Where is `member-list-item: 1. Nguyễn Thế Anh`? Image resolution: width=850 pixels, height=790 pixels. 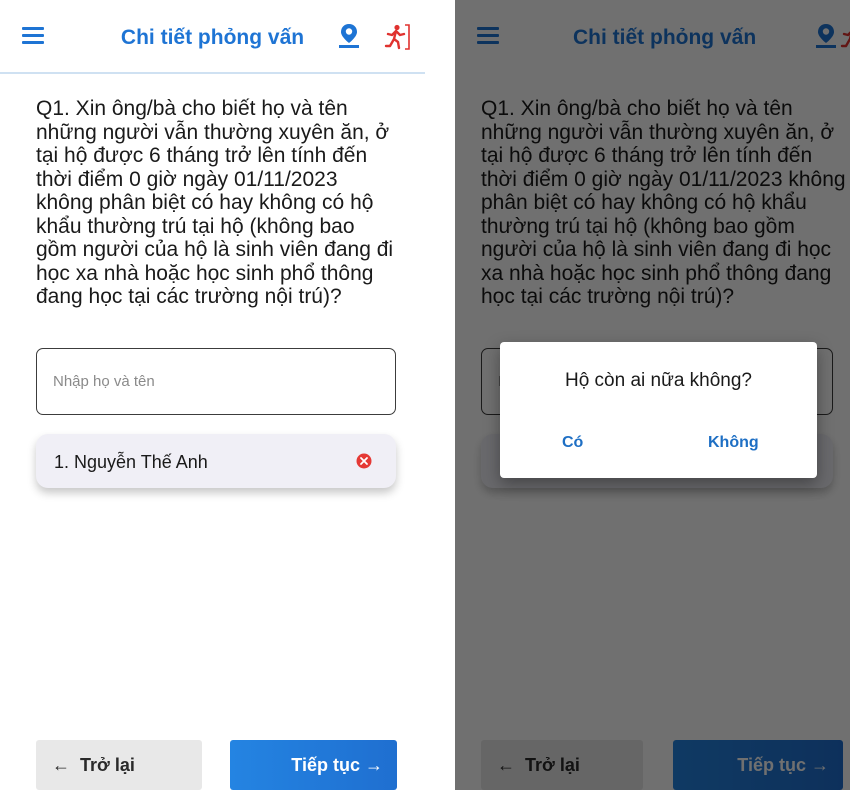
member-list-item: 1. Nguyễn Thế Anh is located at coordinates (216, 461).